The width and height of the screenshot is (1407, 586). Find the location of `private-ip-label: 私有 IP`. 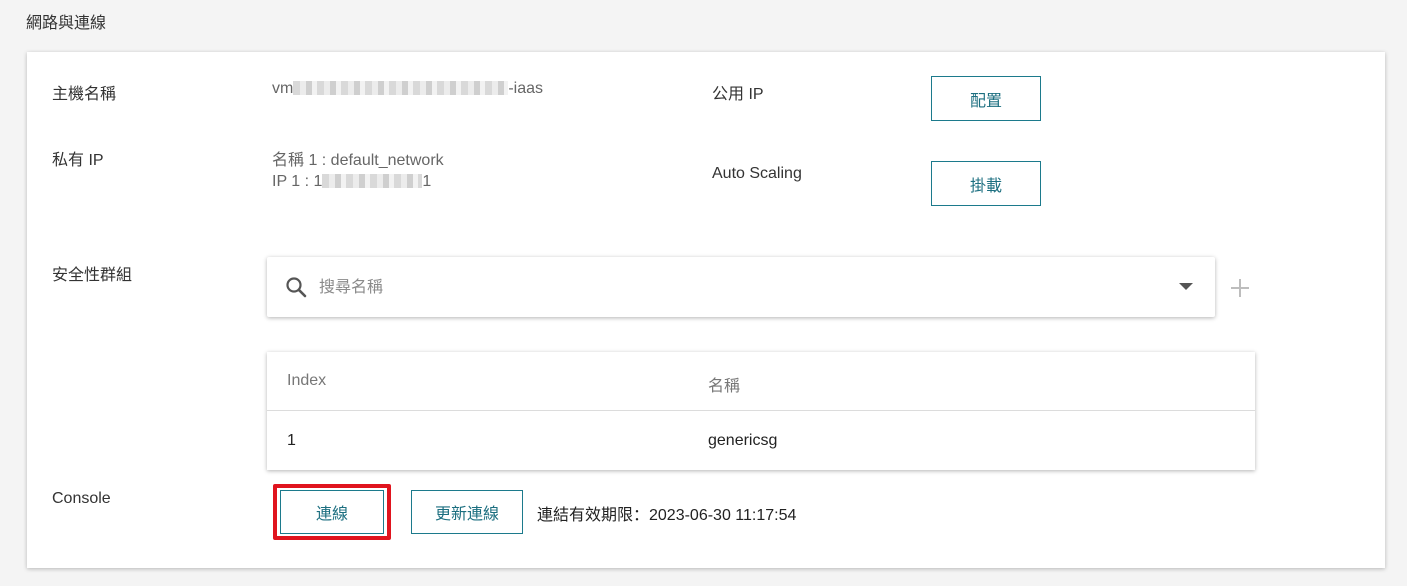

private-ip-label: 私有 IP is located at coordinates (78, 160).